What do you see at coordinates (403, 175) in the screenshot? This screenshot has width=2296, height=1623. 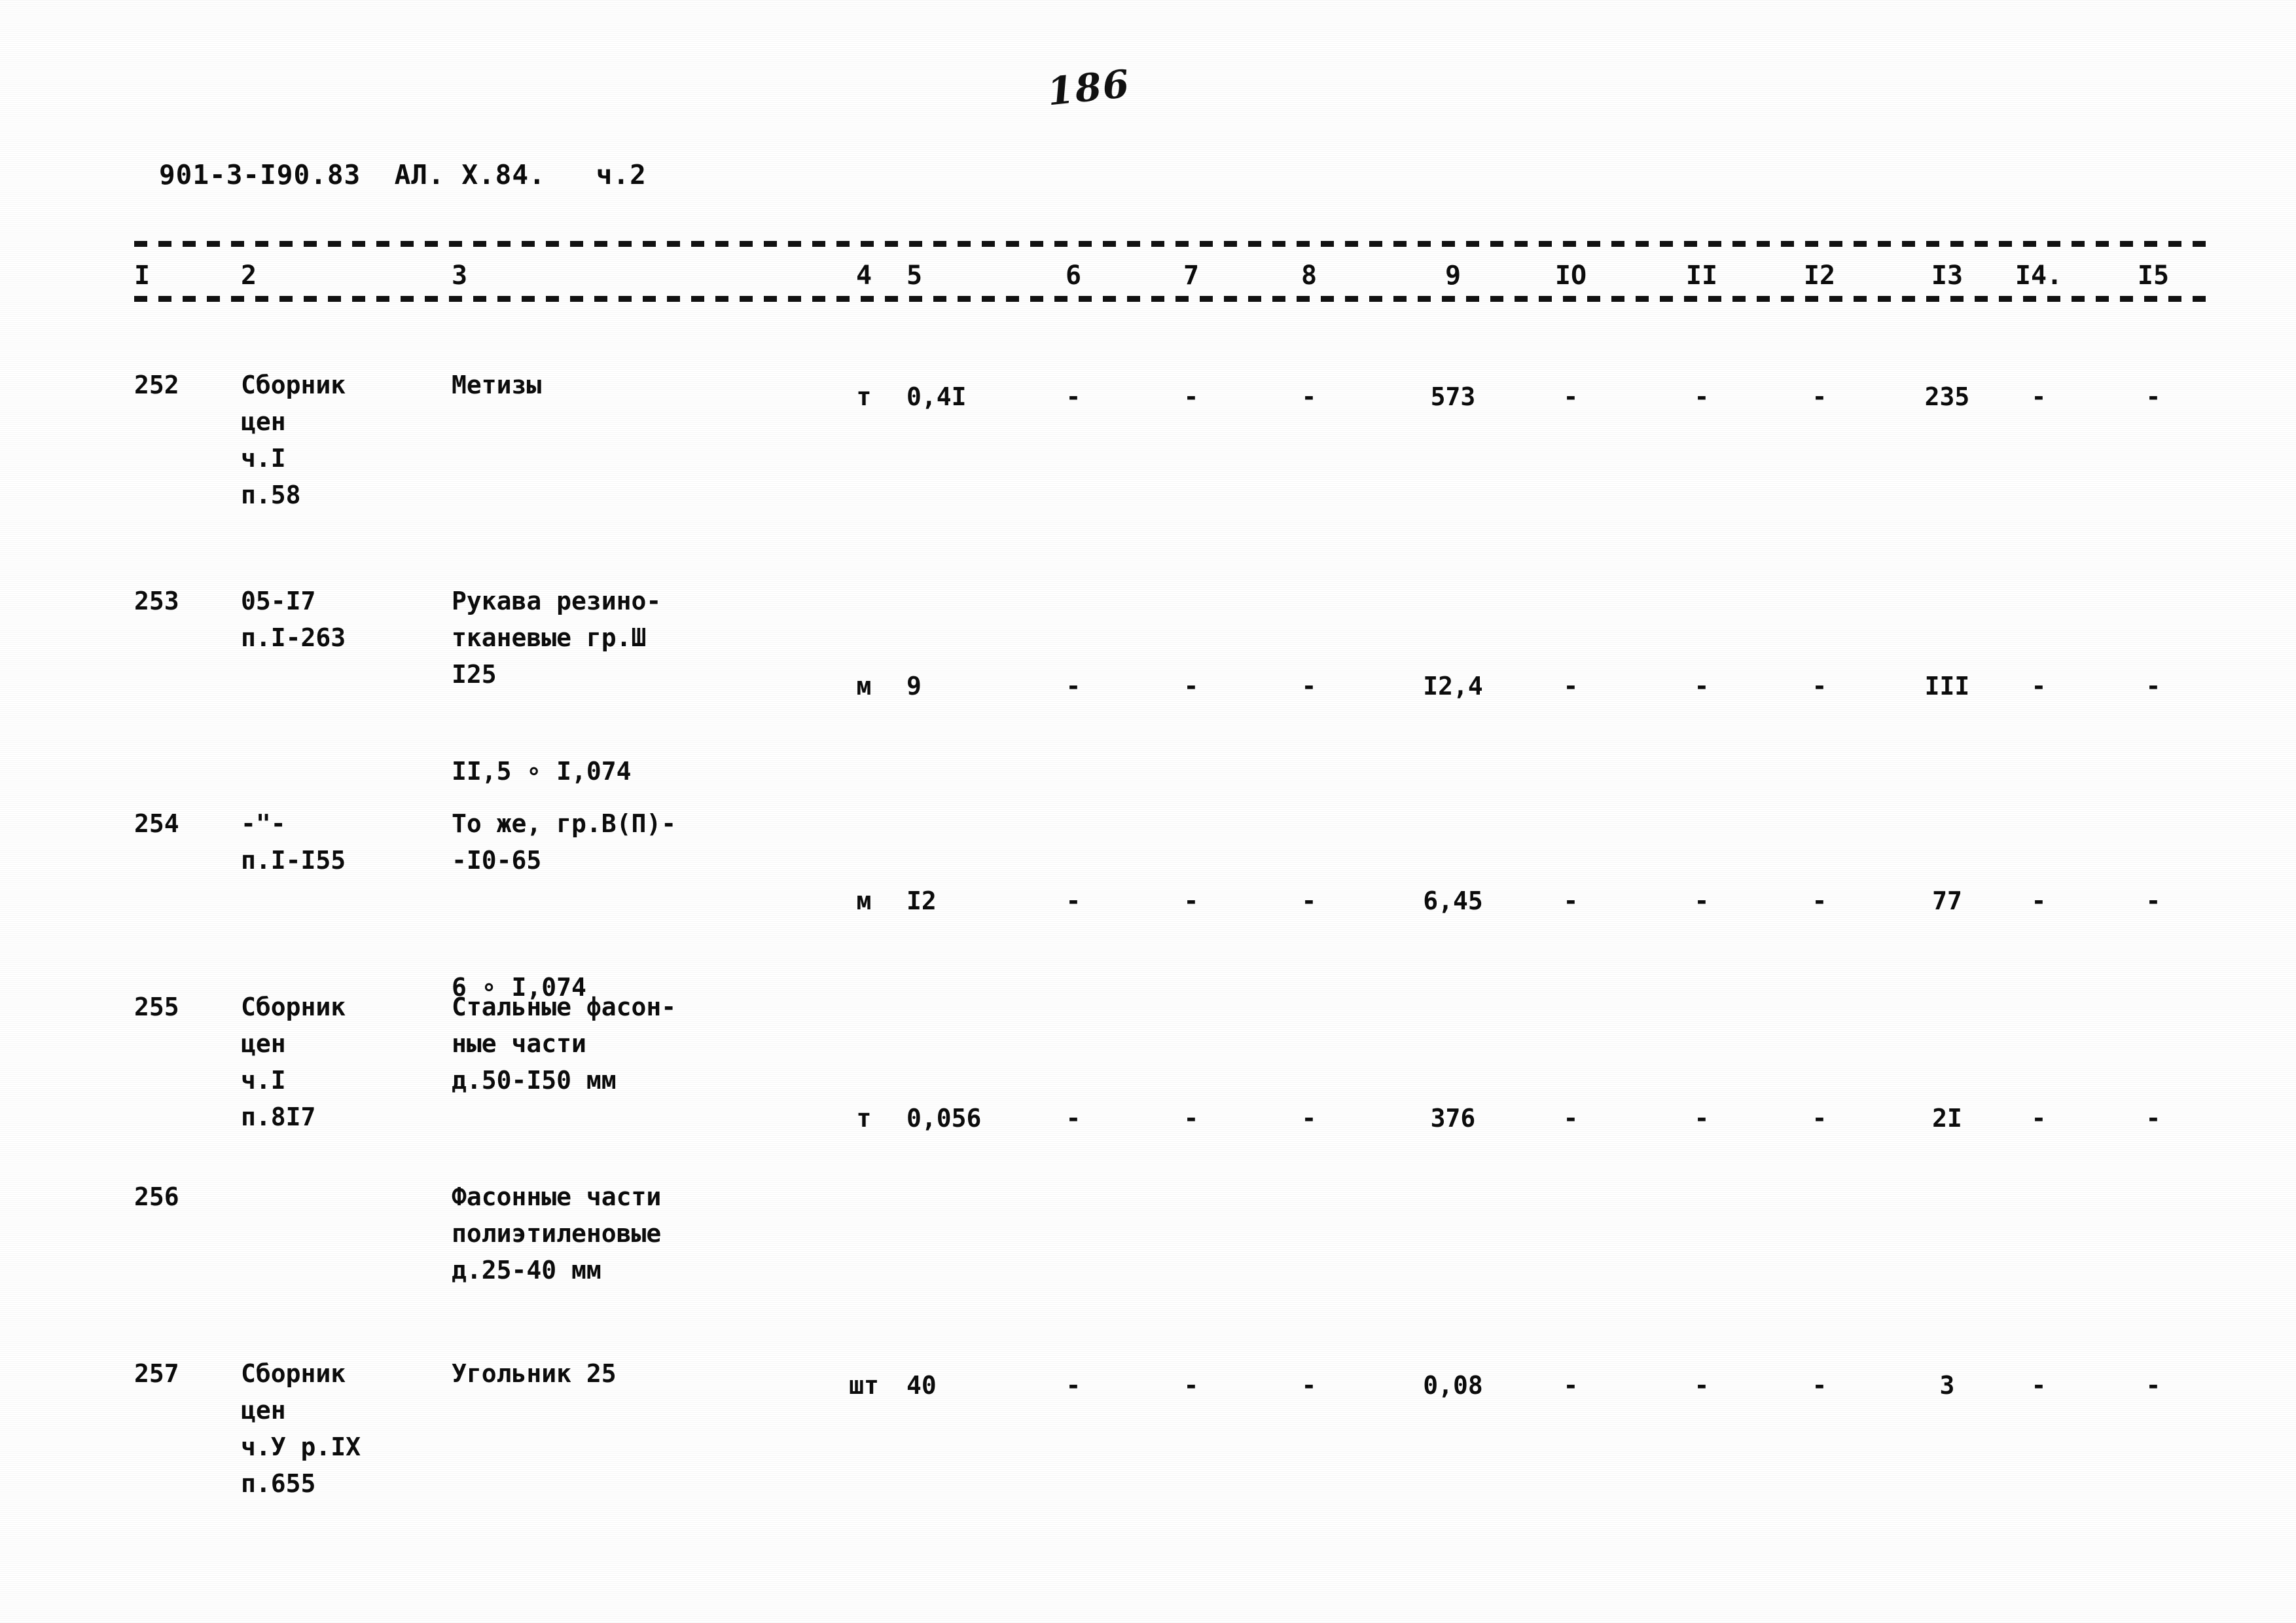 I see `document-code-header: 901-3-I90.83 АЛ. Х.84. ч.2` at bounding box center [403, 175].